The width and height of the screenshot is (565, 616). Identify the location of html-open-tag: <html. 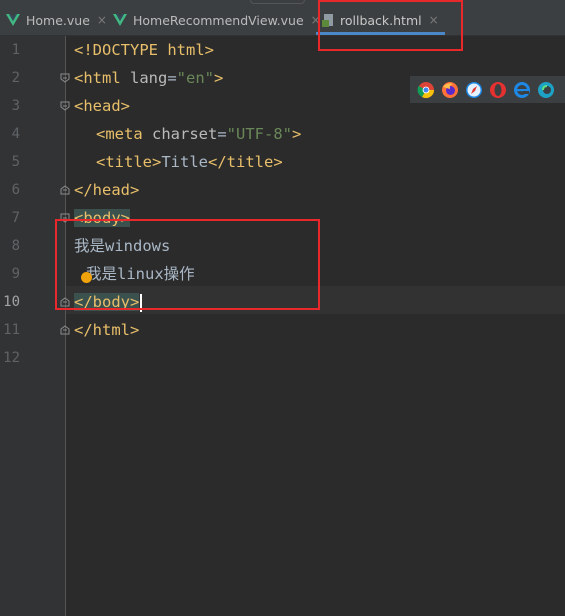
(102, 78).